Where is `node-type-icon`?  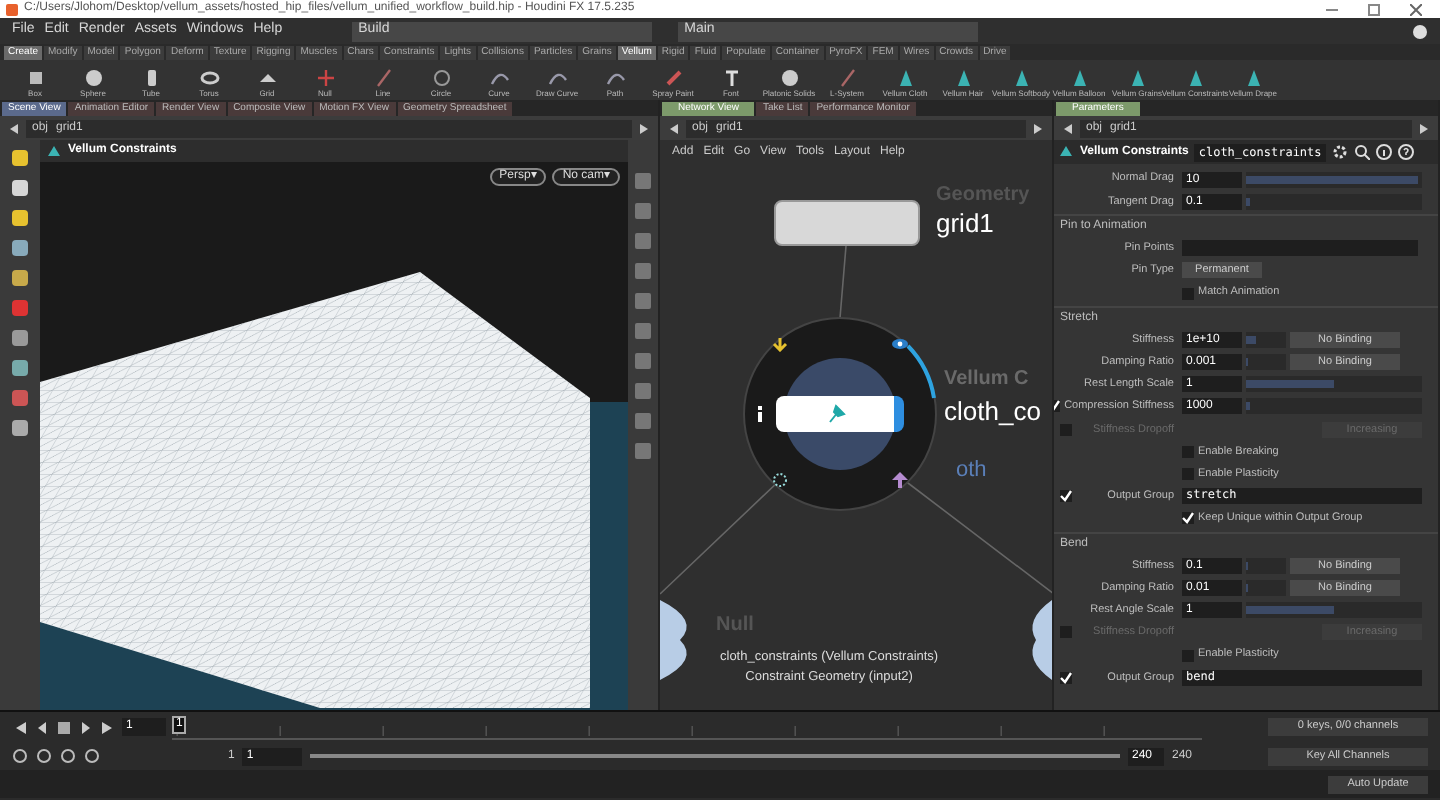 node-type-icon is located at coordinates (1066, 152).